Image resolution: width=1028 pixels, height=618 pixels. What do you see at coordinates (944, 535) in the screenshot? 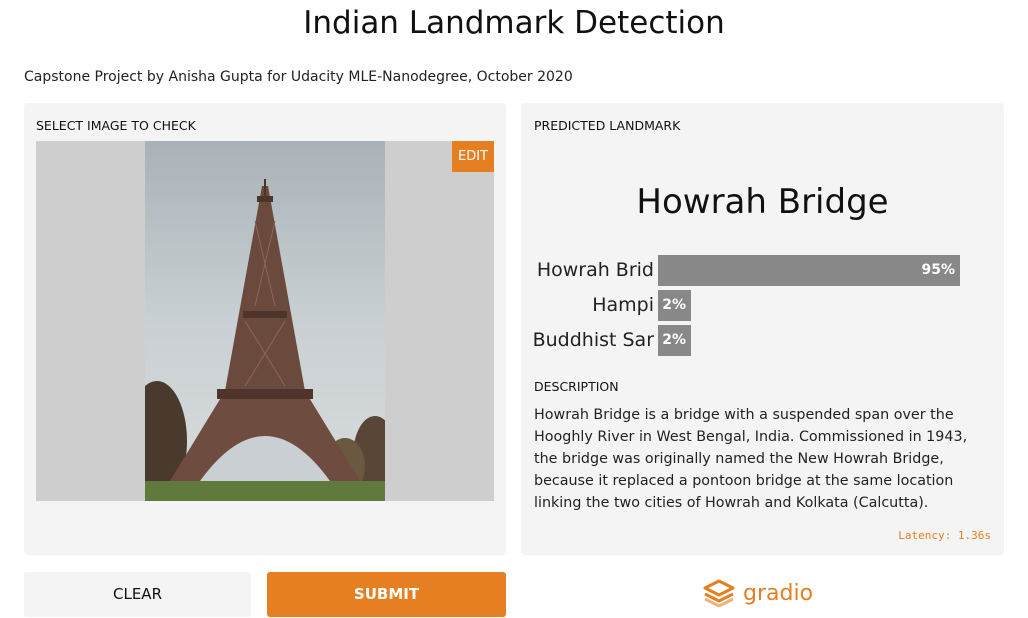
I see `latency-readout: Latency: 1.36s` at bounding box center [944, 535].